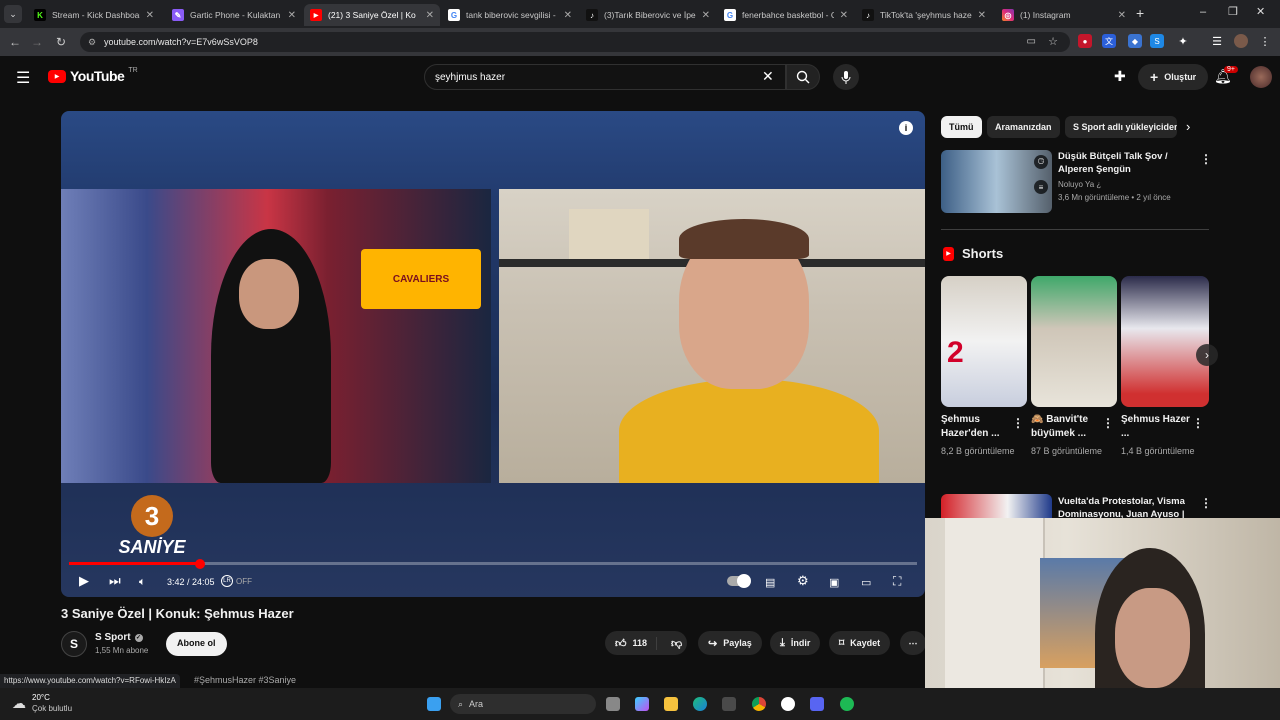 Image resolution: width=1280 pixels, height=720 pixels. What do you see at coordinates (575, 42) in the screenshot?
I see `address-bar: ⚙ youtube.com/watch?v=E7v6wSsVOP8 ▭ ☆` at bounding box center [575, 42].